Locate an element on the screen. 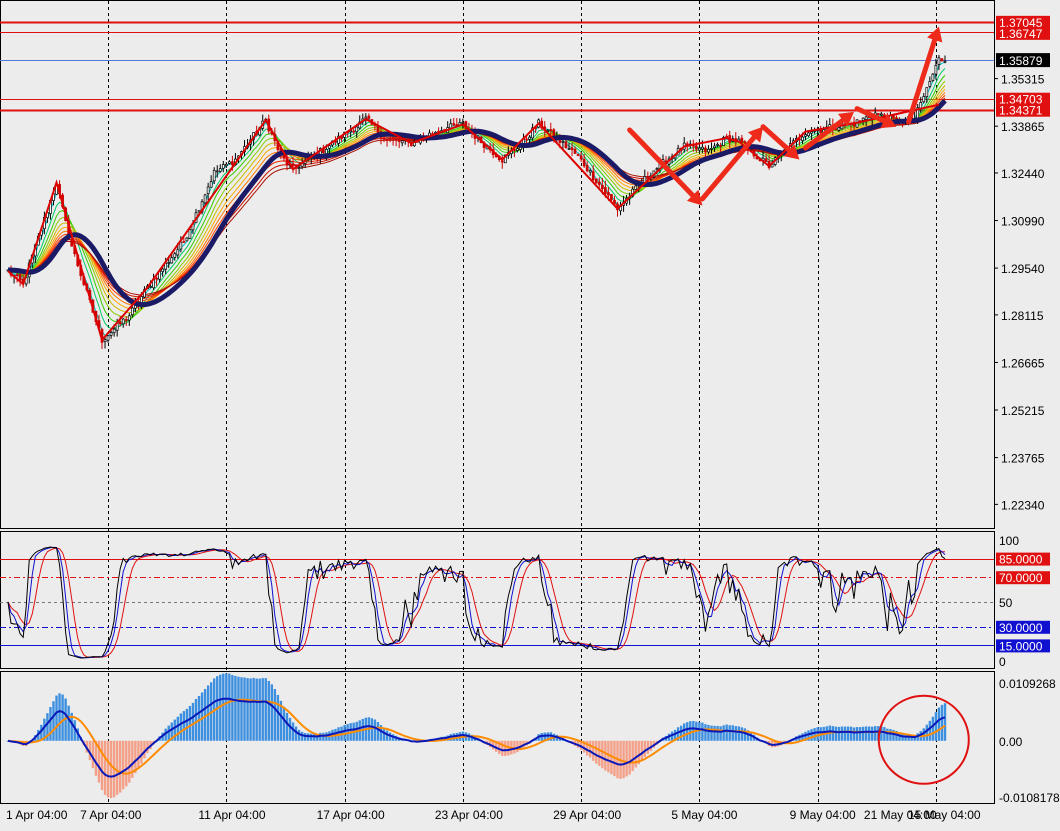  stoch-level-label-70: 70.0000 is located at coordinates (1021, 578).